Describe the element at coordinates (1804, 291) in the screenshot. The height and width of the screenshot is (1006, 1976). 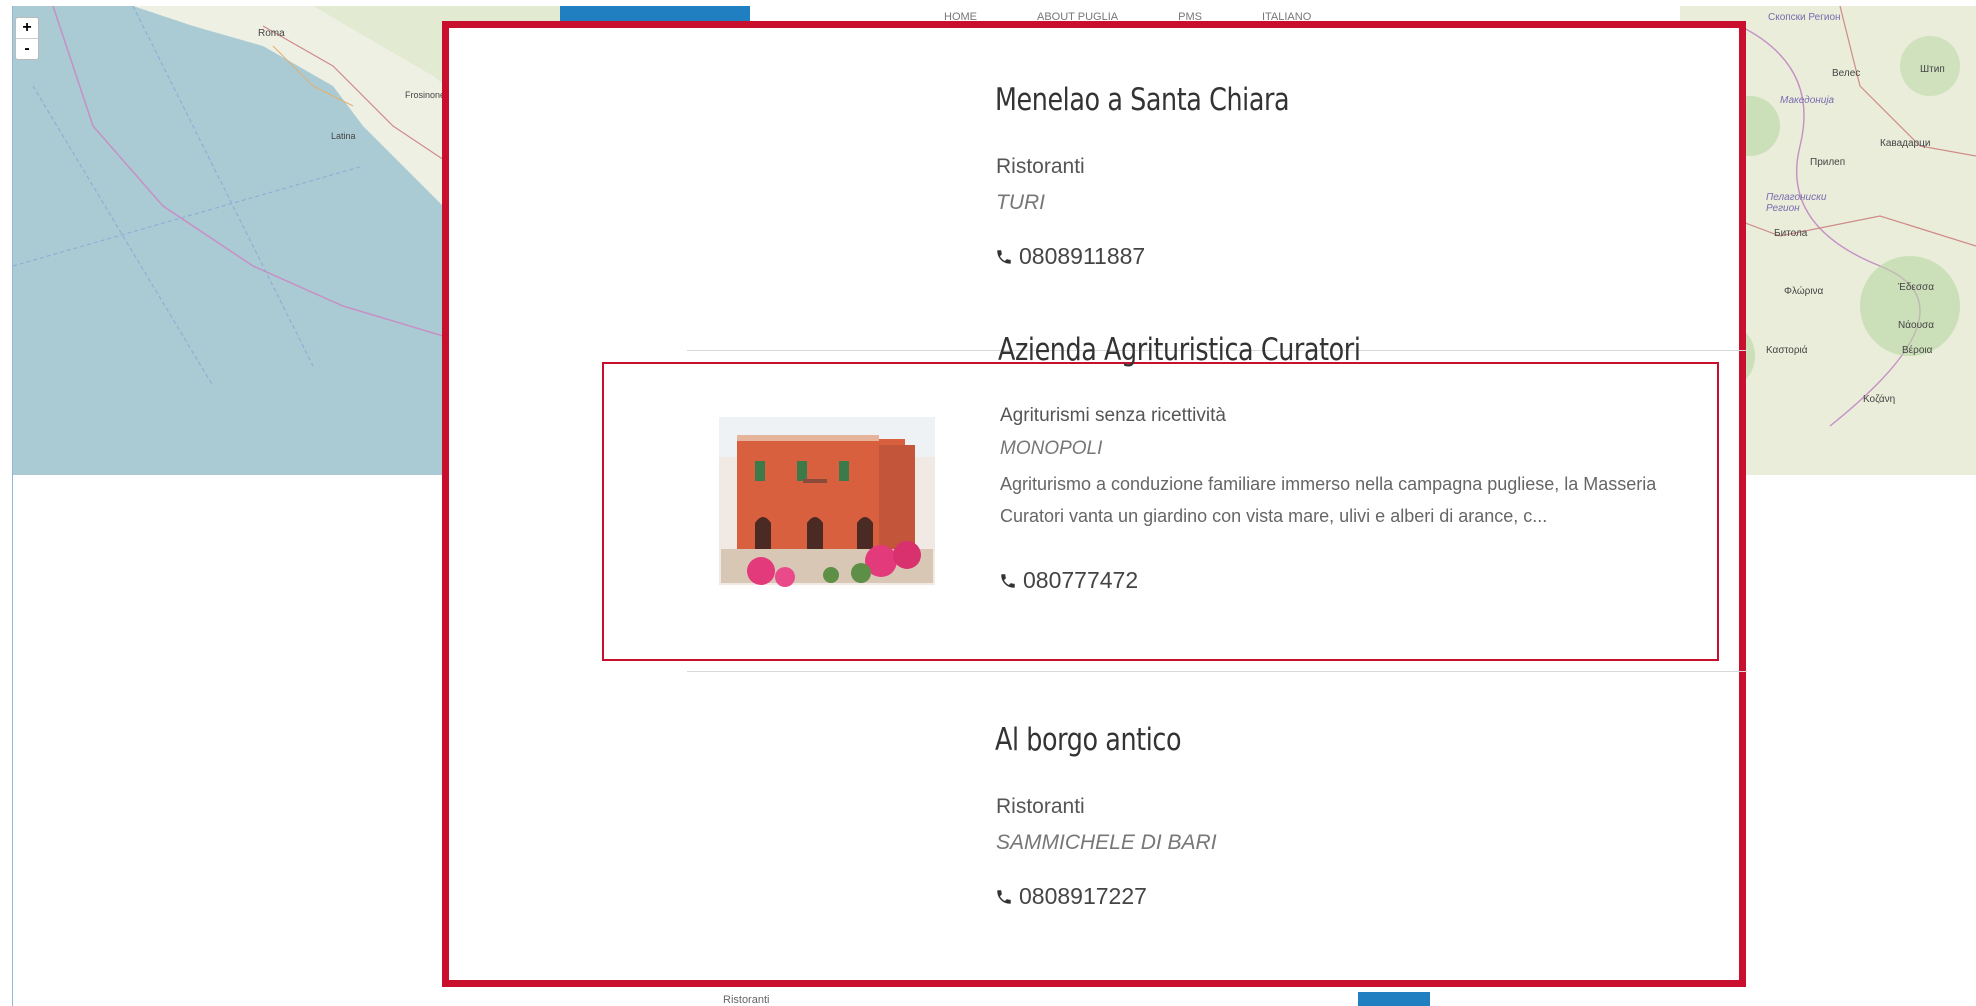
I see `map-label-city6: Φλώρινα` at that location.